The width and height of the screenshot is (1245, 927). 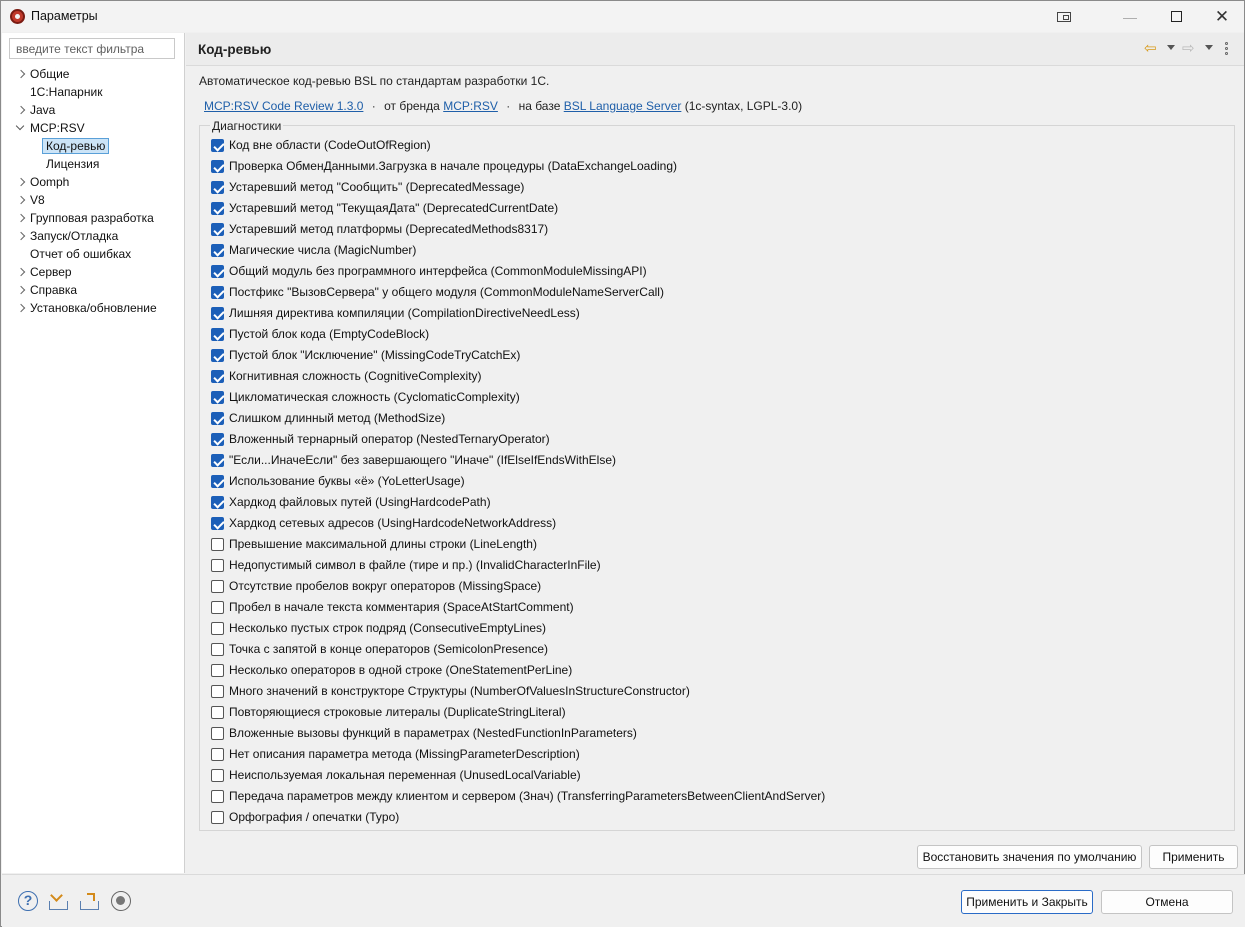 I want to click on import-icon, so click(x=58, y=900).